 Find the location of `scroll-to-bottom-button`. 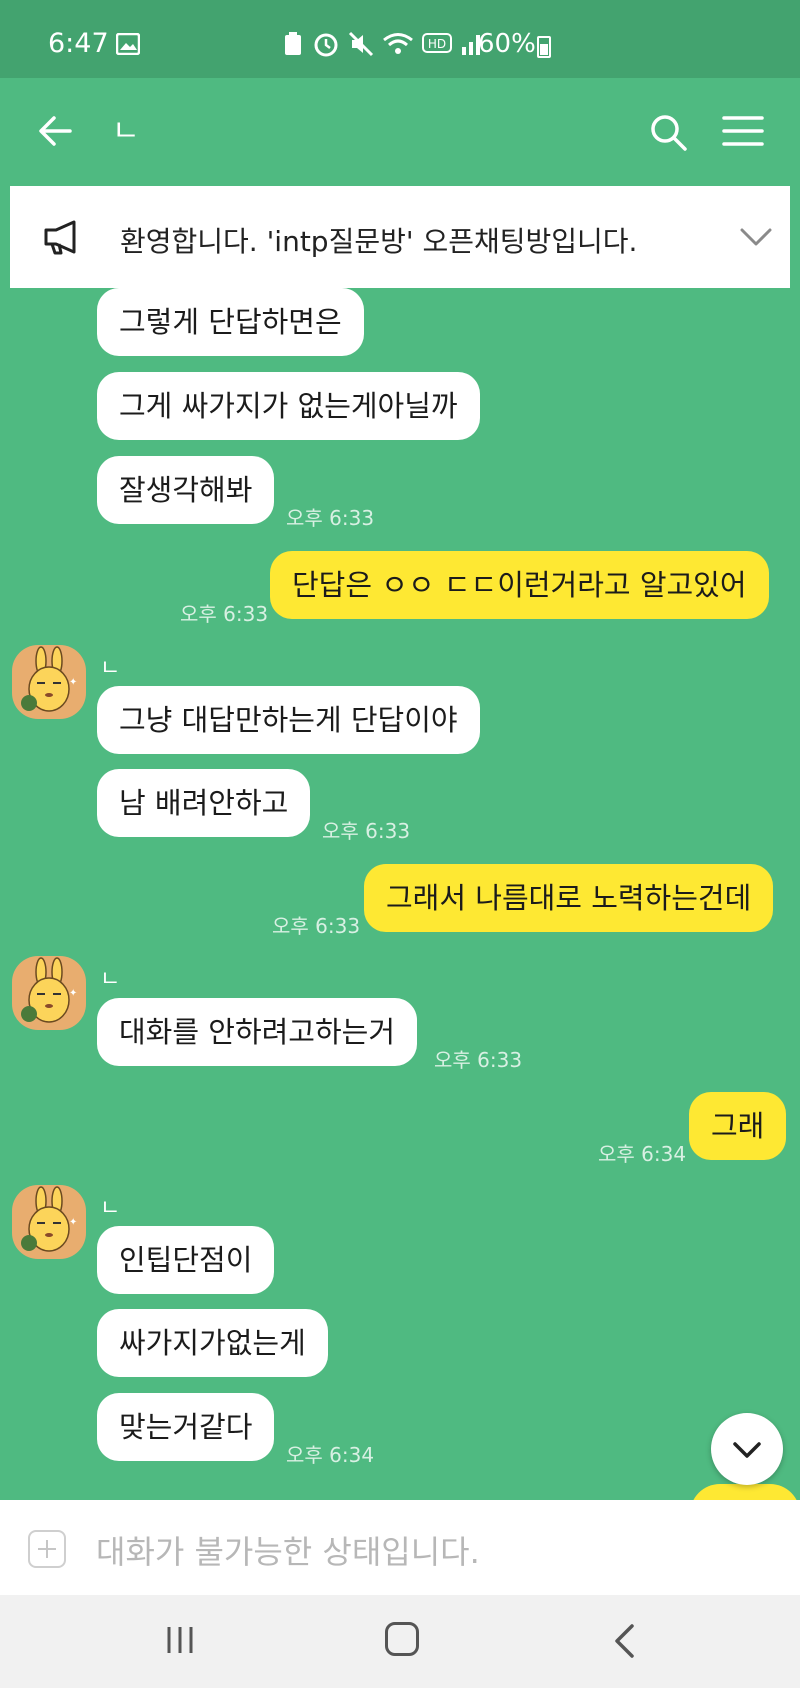

scroll-to-bottom-button is located at coordinates (747, 1449).